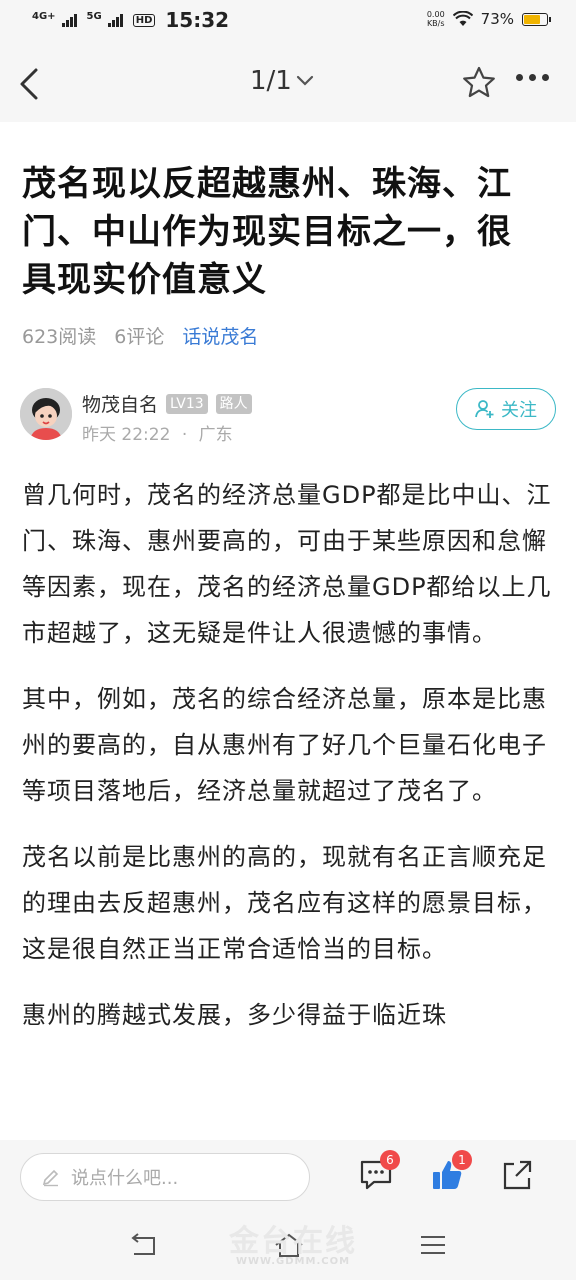 This screenshot has width=576, height=1280. What do you see at coordinates (288, 22) in the screenshot?
I see `status-bar: 4G+ 5G HD 15:32 0.00 KB/s 73%` at bounding box center [288, 22].